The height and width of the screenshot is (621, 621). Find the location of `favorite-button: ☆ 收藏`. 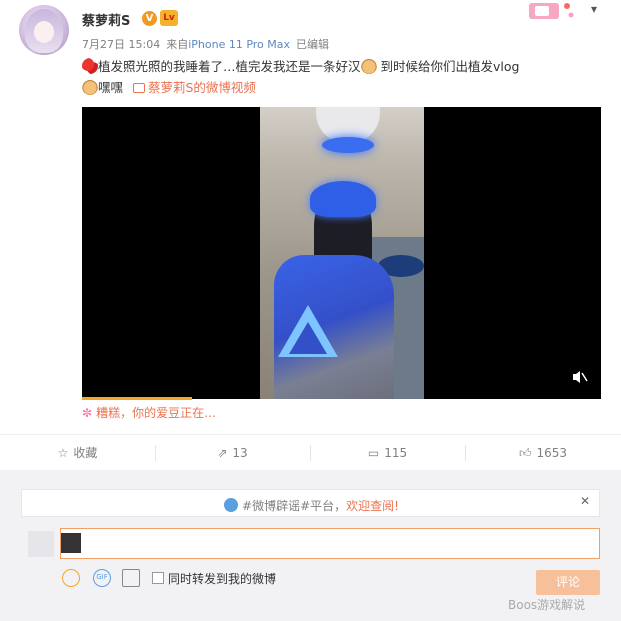

favorite-button: ☆ 收藏 is located at coordinates (77, 453).